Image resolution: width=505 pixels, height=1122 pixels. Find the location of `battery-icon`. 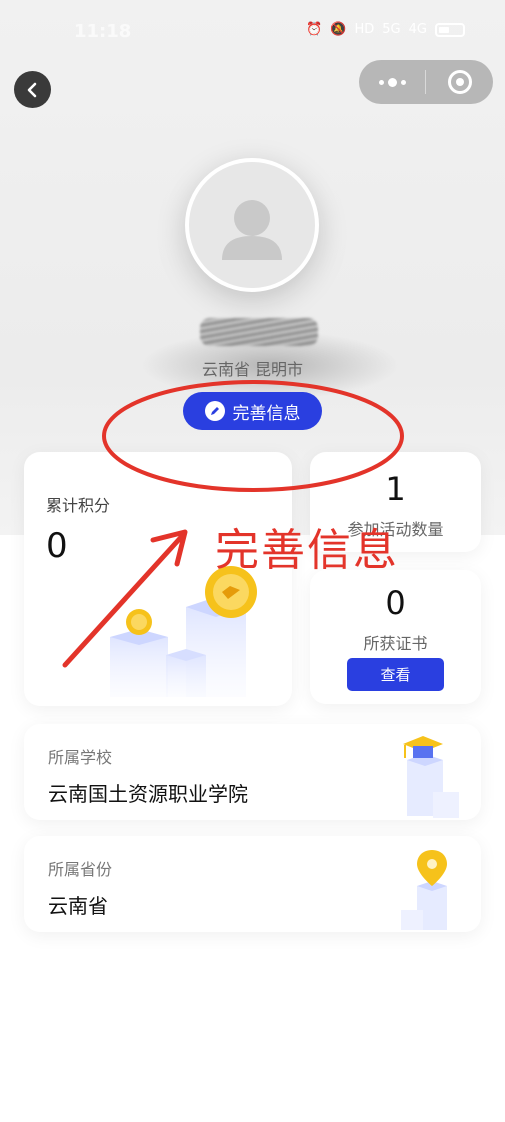

battery-icon is located at coordinates (450, 29).